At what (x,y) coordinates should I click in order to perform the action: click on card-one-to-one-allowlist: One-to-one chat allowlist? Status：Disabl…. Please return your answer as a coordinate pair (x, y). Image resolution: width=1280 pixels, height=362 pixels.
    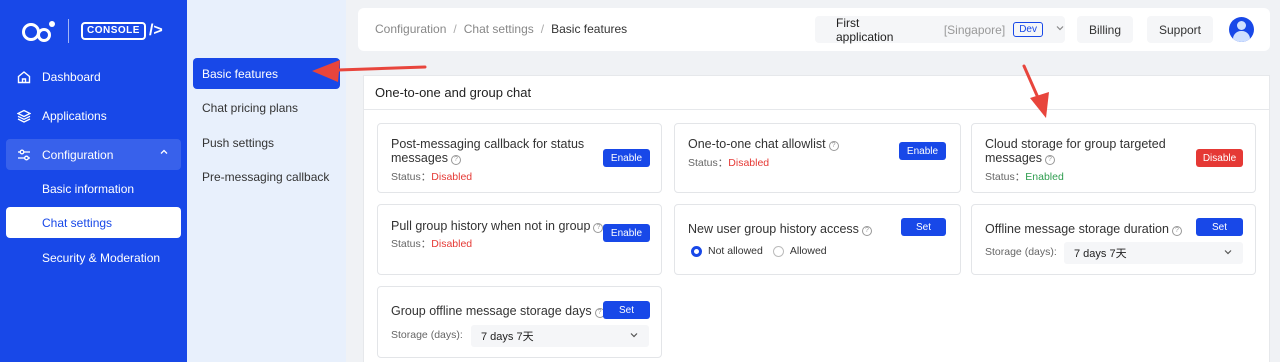
    Looking at the image, I should click on (817, 158).